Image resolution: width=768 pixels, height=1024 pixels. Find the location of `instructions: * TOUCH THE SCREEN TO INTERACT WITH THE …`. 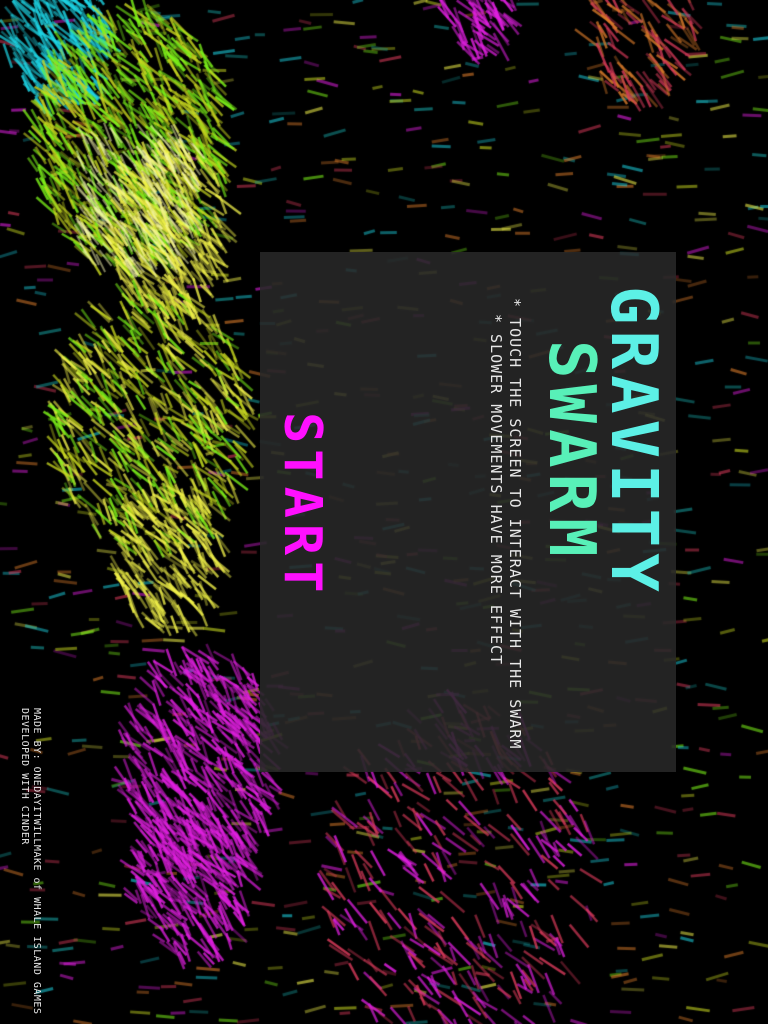

instructions: * TOUCH THE SCREEN TO INTERACT WITH THE … is located at coordinates (505, 523).